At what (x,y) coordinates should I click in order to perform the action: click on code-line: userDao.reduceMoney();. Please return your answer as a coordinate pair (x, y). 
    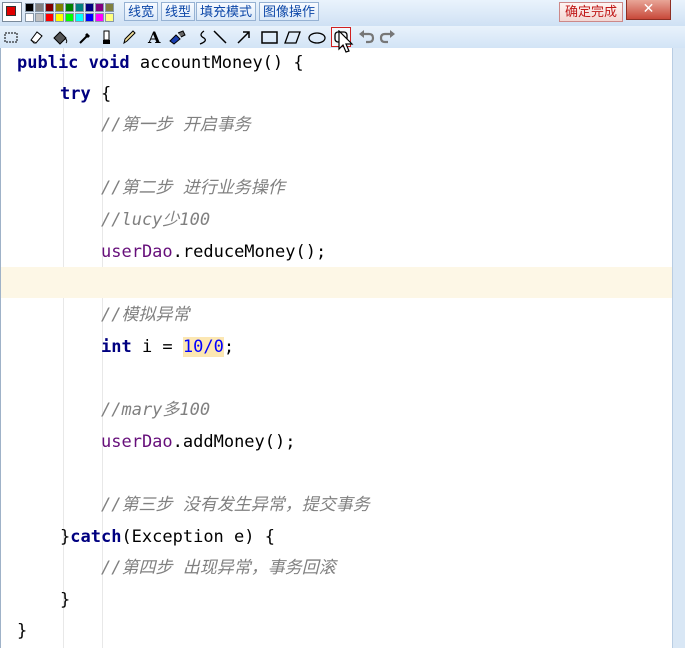
    Looking at the image, I should click on (337, 252).